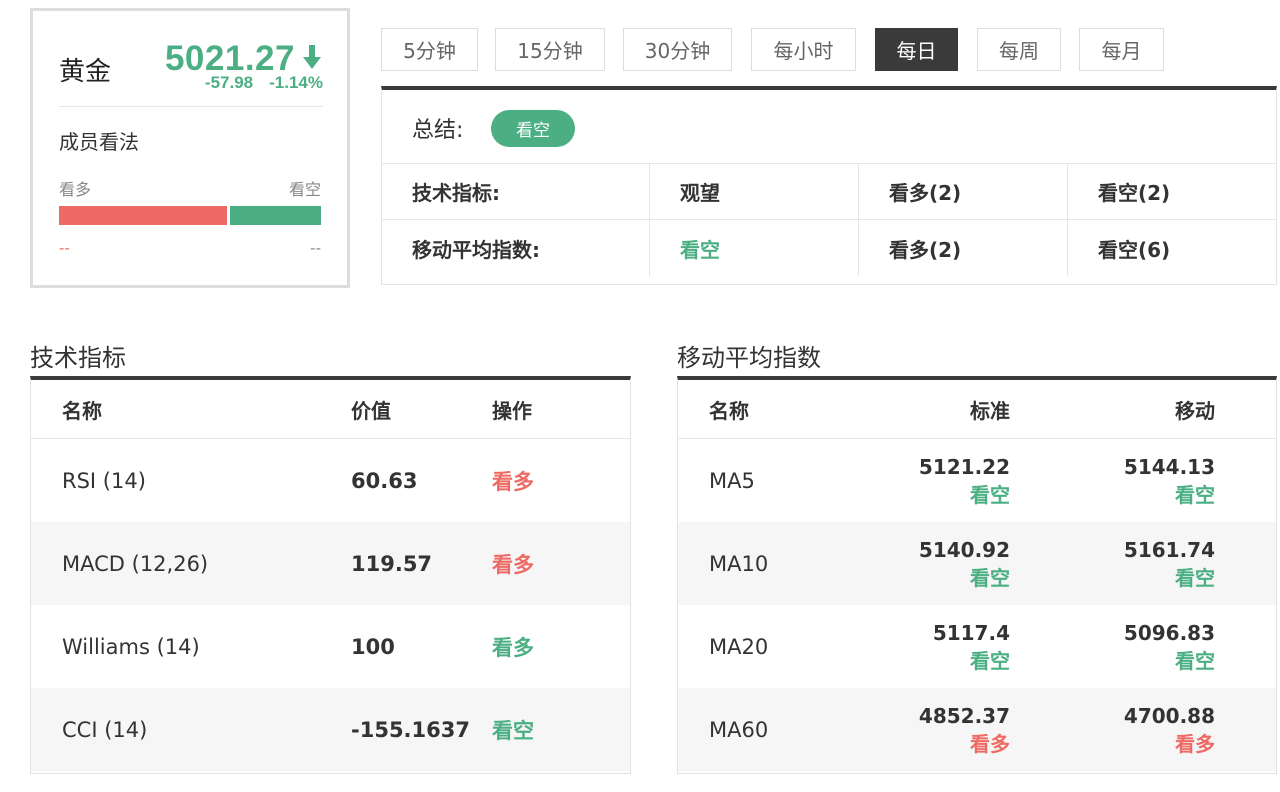 This screenshot has height=792, width=1280. Describe the element at coordinates (964, 729) in the screenshot. I see `ma-standard-cell: 4852.37 看多` at that location.